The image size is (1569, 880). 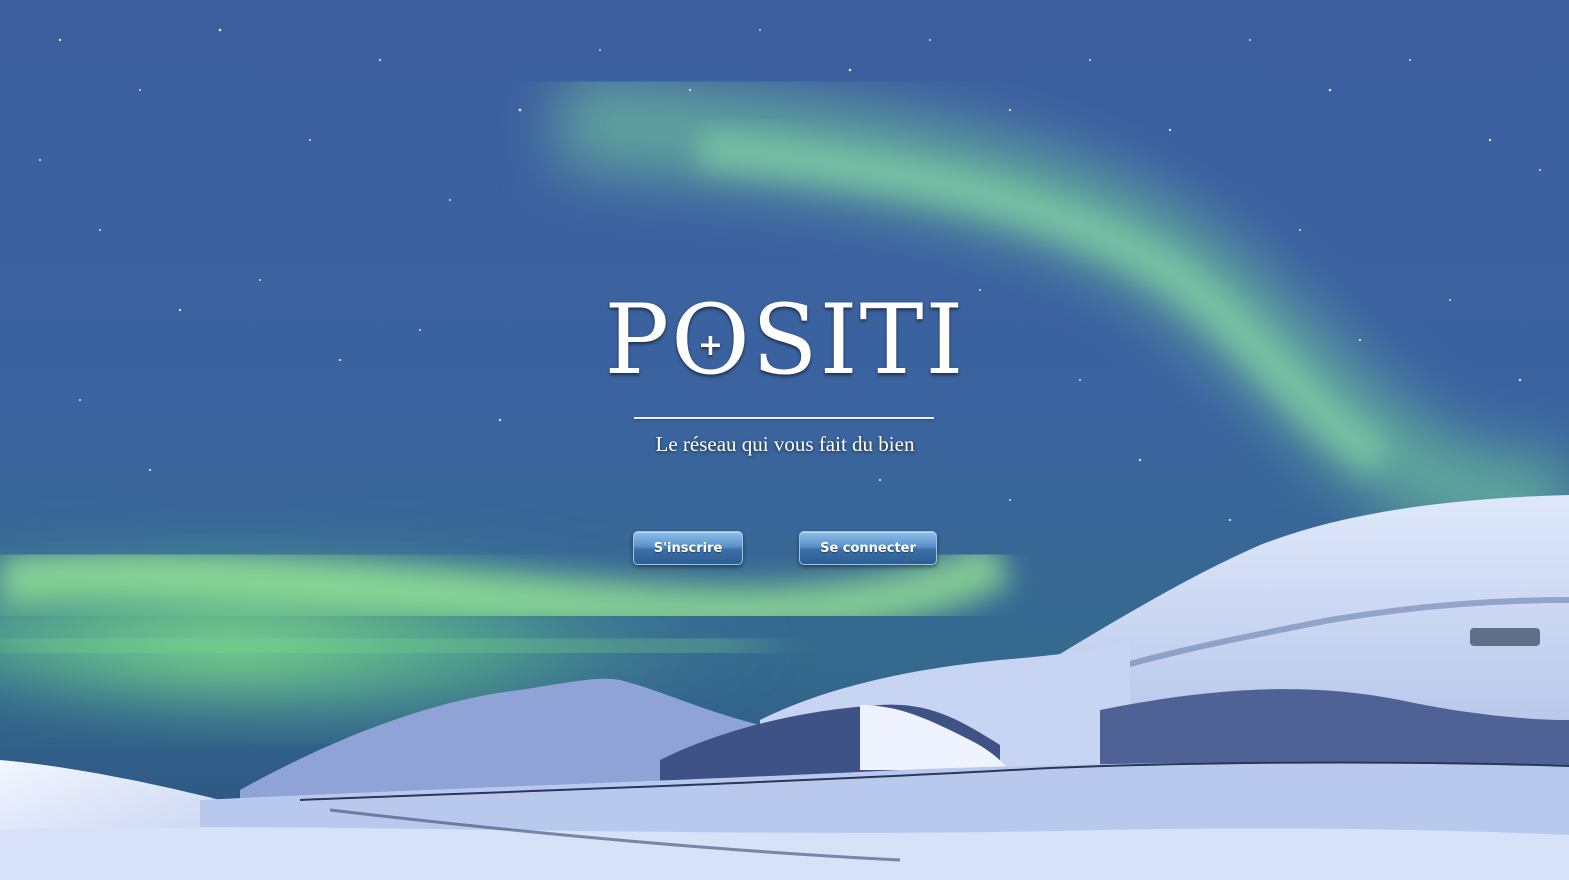 I want to click on logo-text-left: P, so click(x=638, y=340).